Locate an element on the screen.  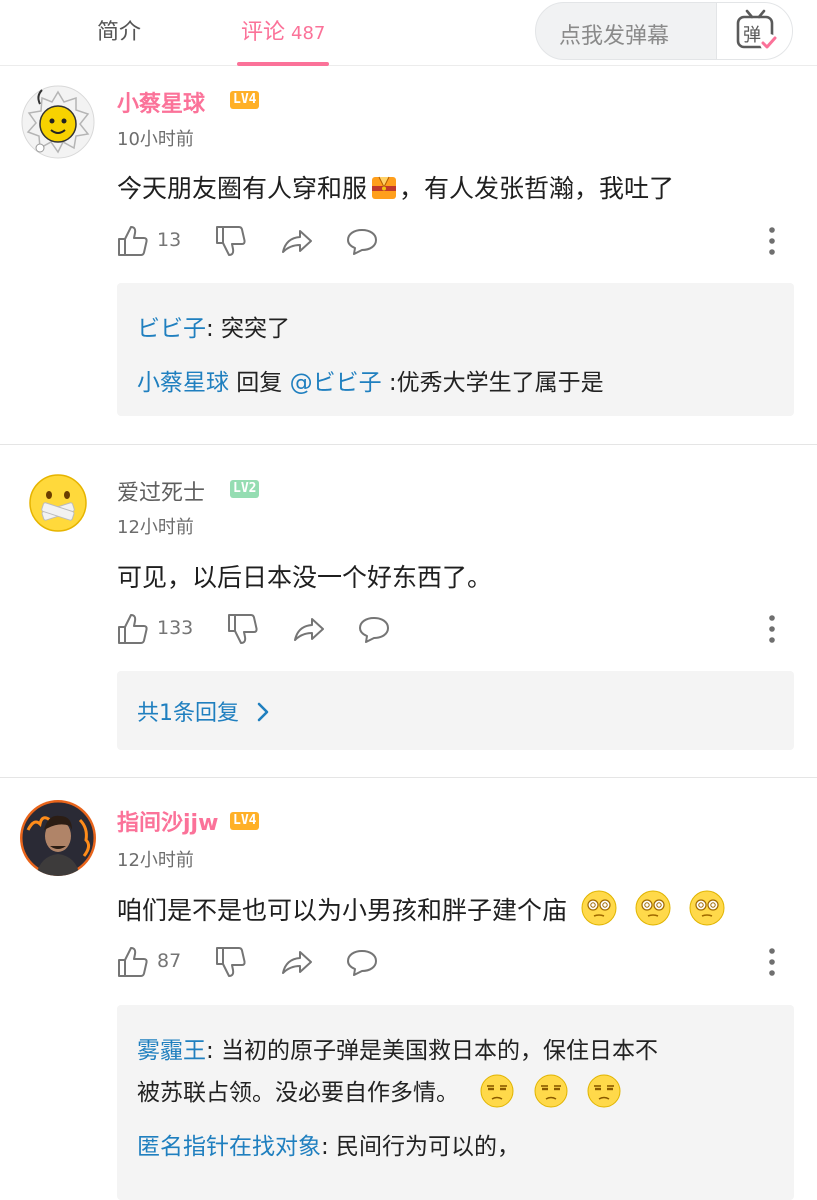
tab-intro: 简介 is located at coordinates (119, 30).